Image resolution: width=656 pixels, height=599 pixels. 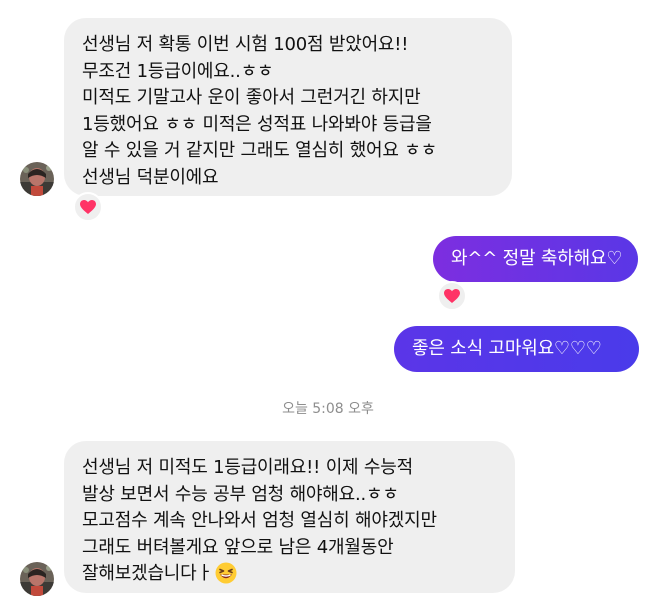 I want to click on message-line: 발상 보면서 수능 공부 엄청 해야해요..ㅎㅎ, so click(x=240, y=494).